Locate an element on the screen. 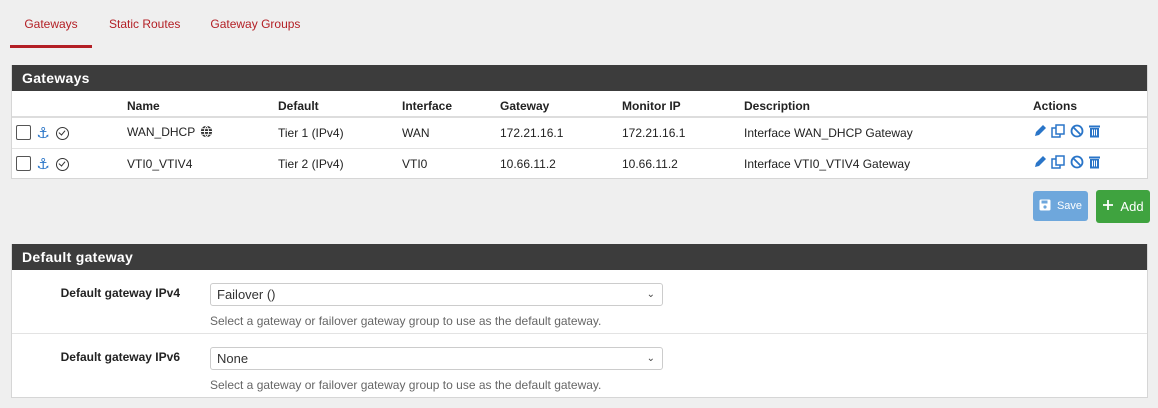  gateway-monitor-ip: 10.66.11.2 is located at coordinates (650, 163).